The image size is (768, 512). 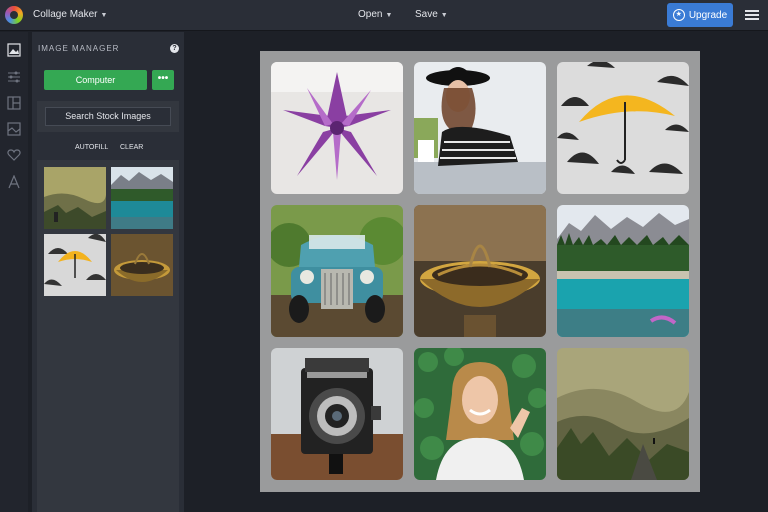 What do you see at coordinates (174, 48) in the screenshot?
I see `help-icon: ?` at bounding box center [174, 48].